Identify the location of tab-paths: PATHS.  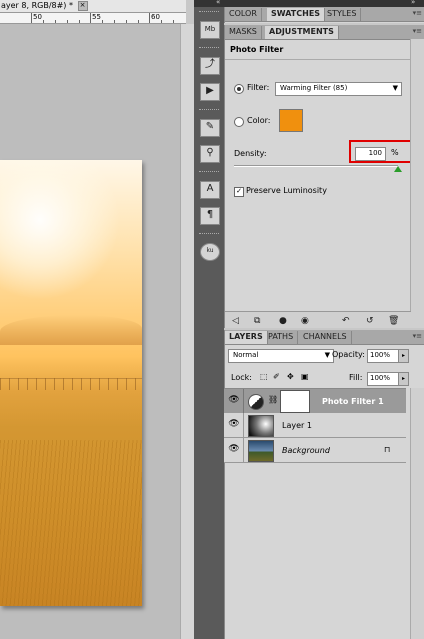
(281, 337).